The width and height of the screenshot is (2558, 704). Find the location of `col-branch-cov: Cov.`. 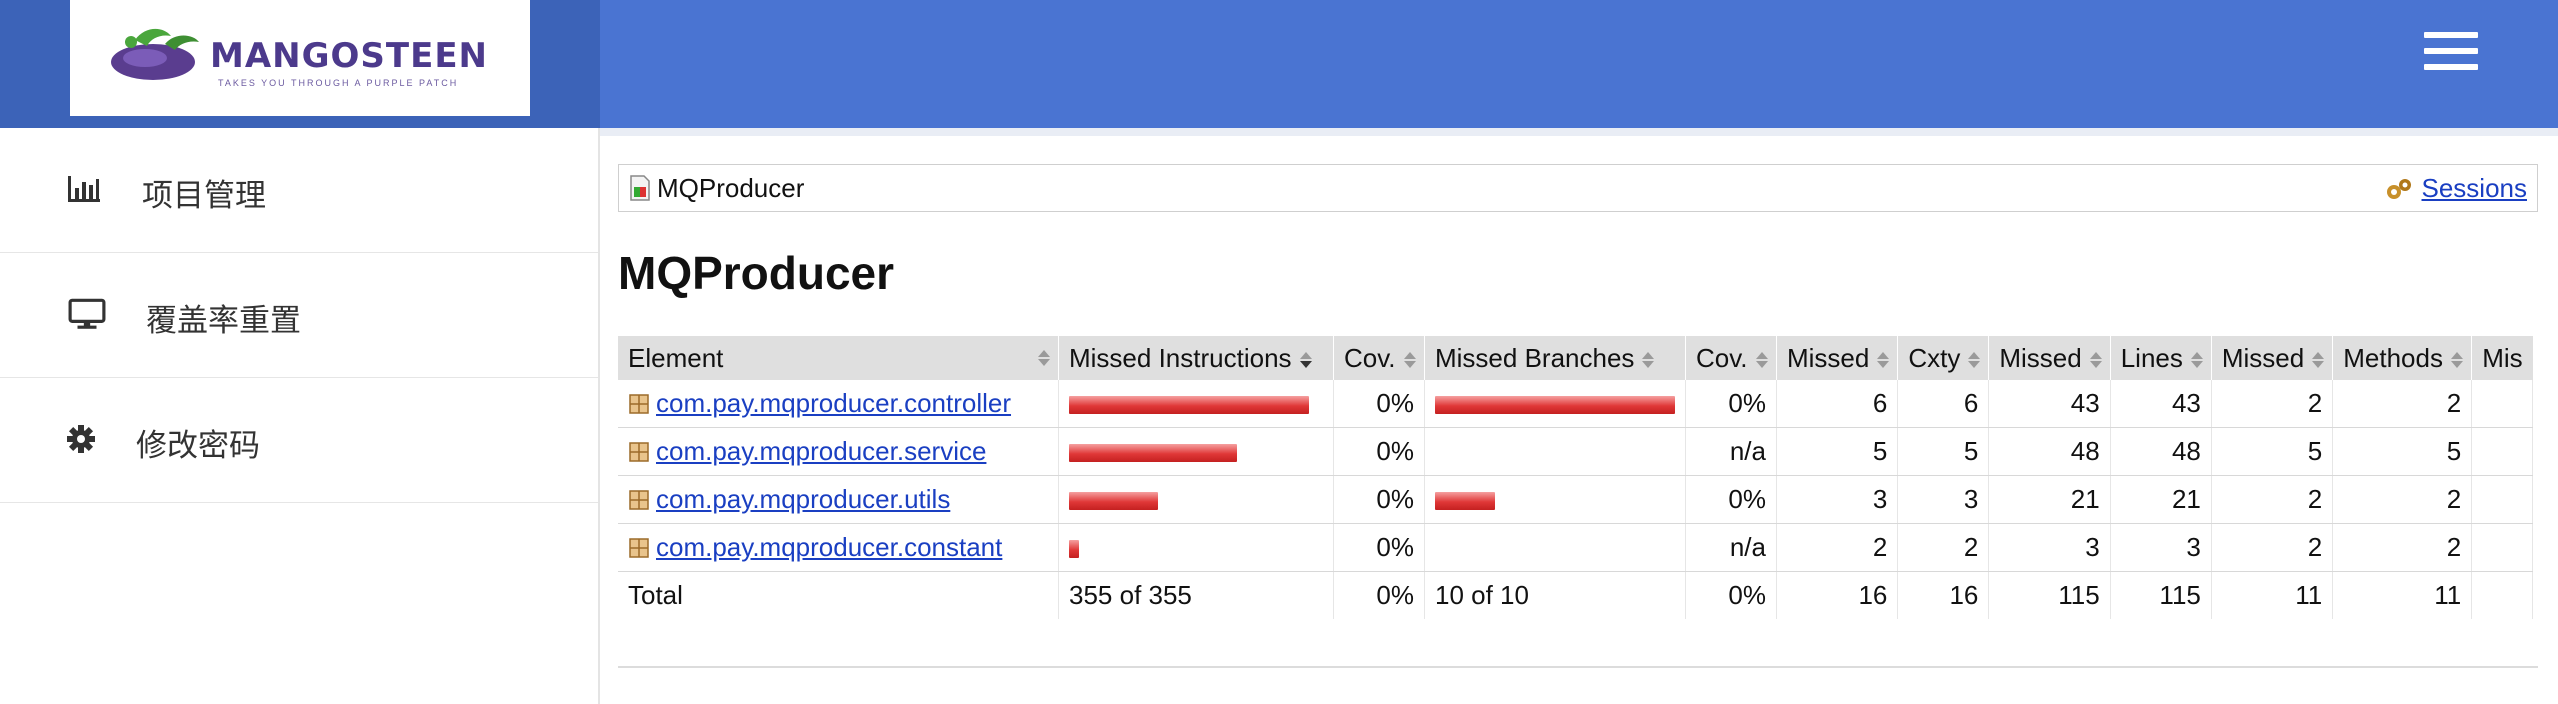

col-branch-cov: Cov. is located at coordinates (1731, 358).